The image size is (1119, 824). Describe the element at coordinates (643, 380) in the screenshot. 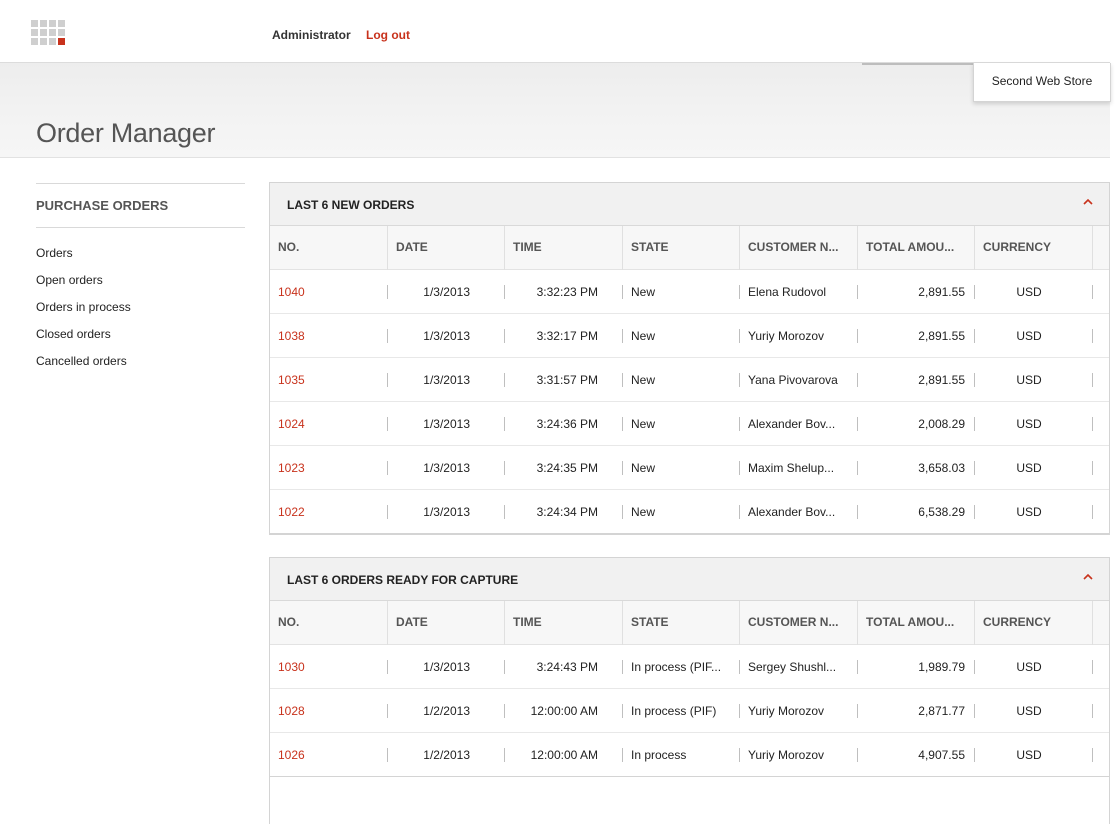

I see `order-state: New` at that location.